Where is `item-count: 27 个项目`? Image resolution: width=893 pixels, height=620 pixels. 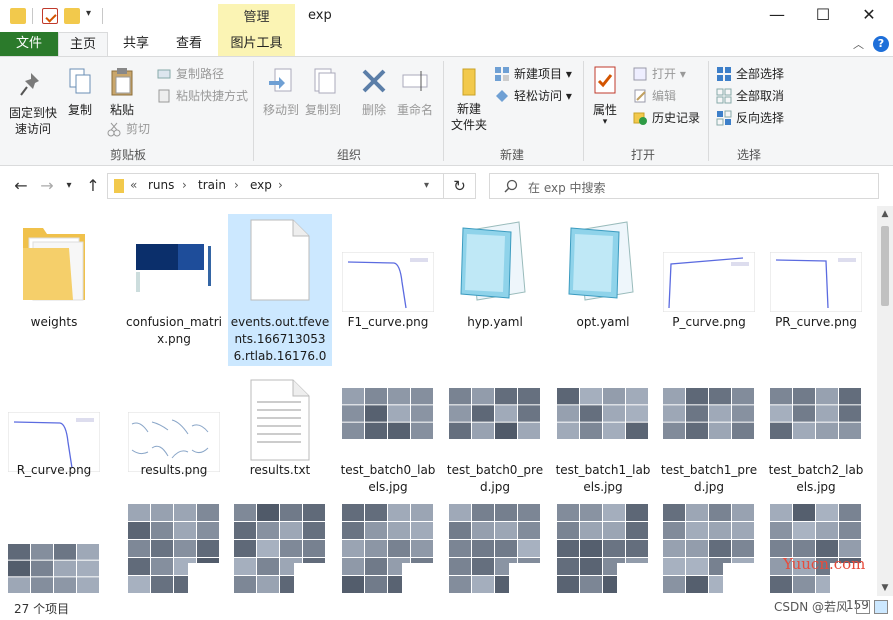
item-count: 27 个项目 is located at coordinates (42, 609).